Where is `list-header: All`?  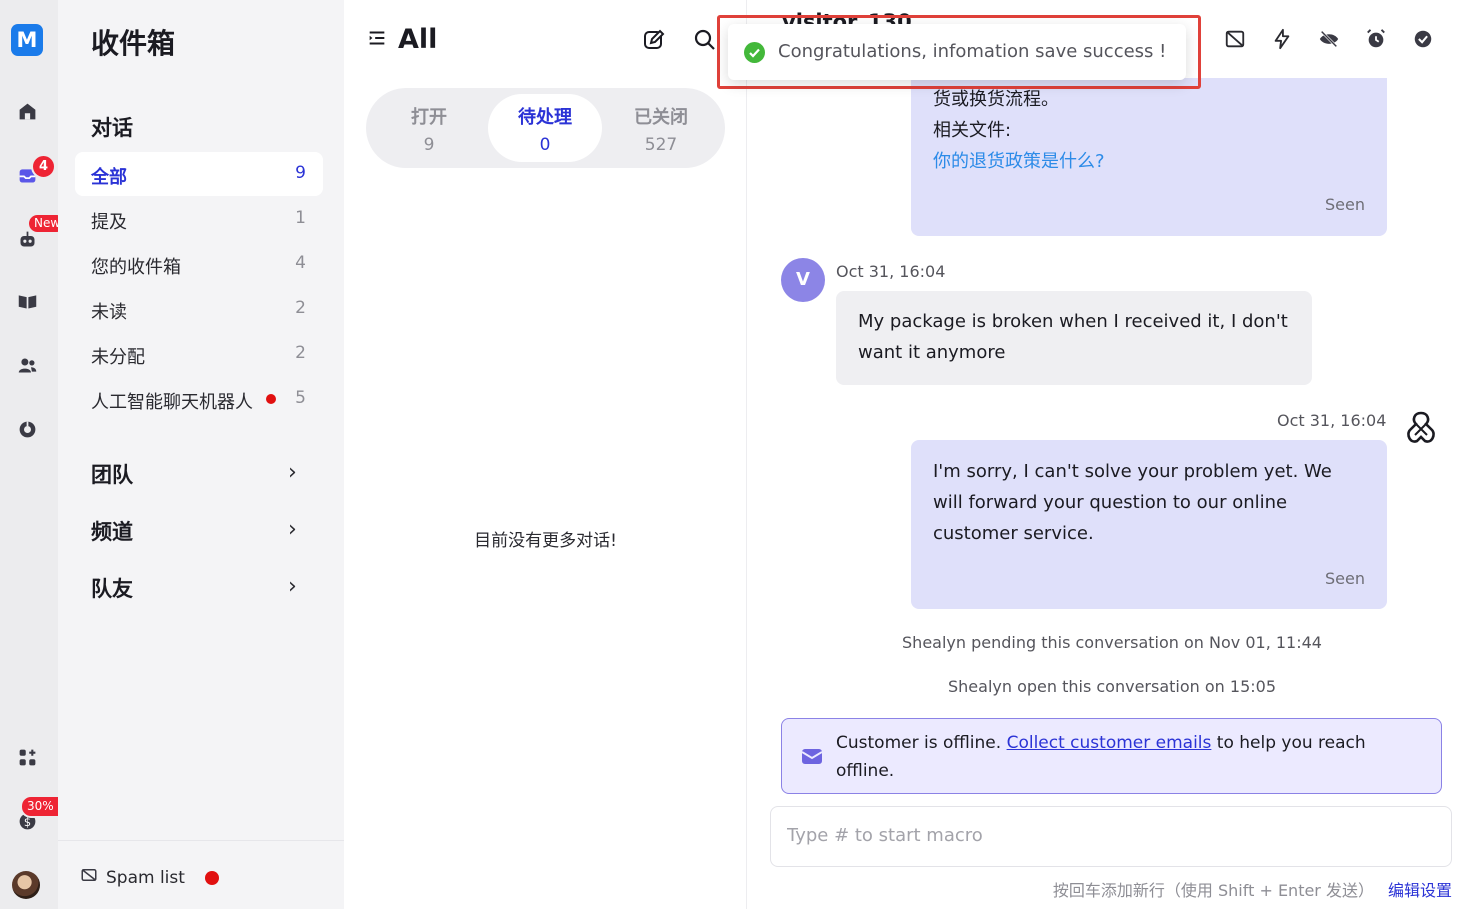
list-header: All is located at coordinates (401, 39).